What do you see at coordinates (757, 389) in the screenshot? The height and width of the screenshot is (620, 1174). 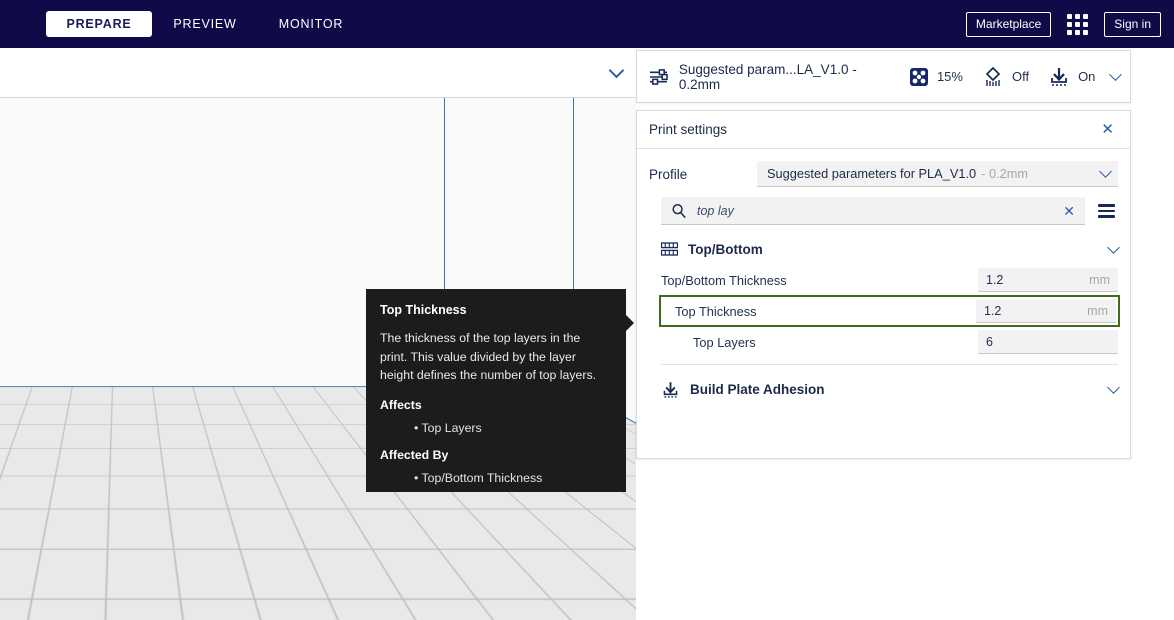 I see `category-build-plate-adhesion-label: Build Plate Adhesion` at bounding box center [757, 389].